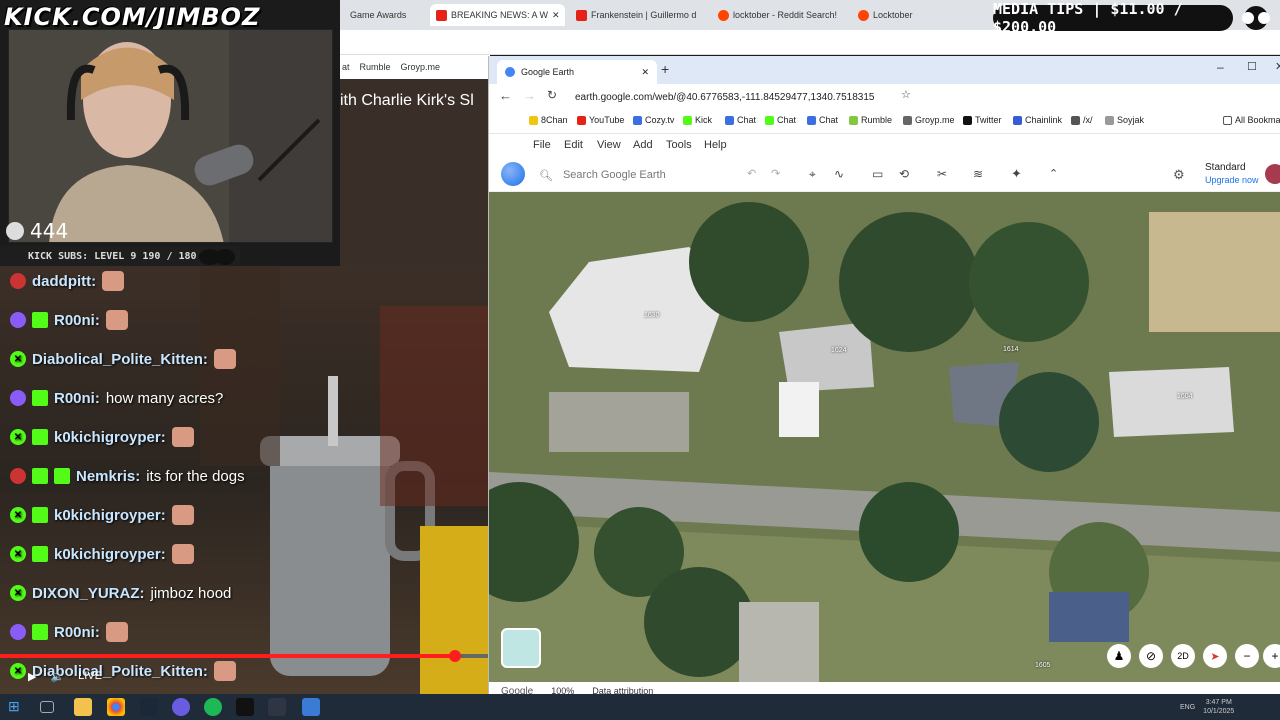  I want to click on tools-icon: ✂, so click(942, 174).